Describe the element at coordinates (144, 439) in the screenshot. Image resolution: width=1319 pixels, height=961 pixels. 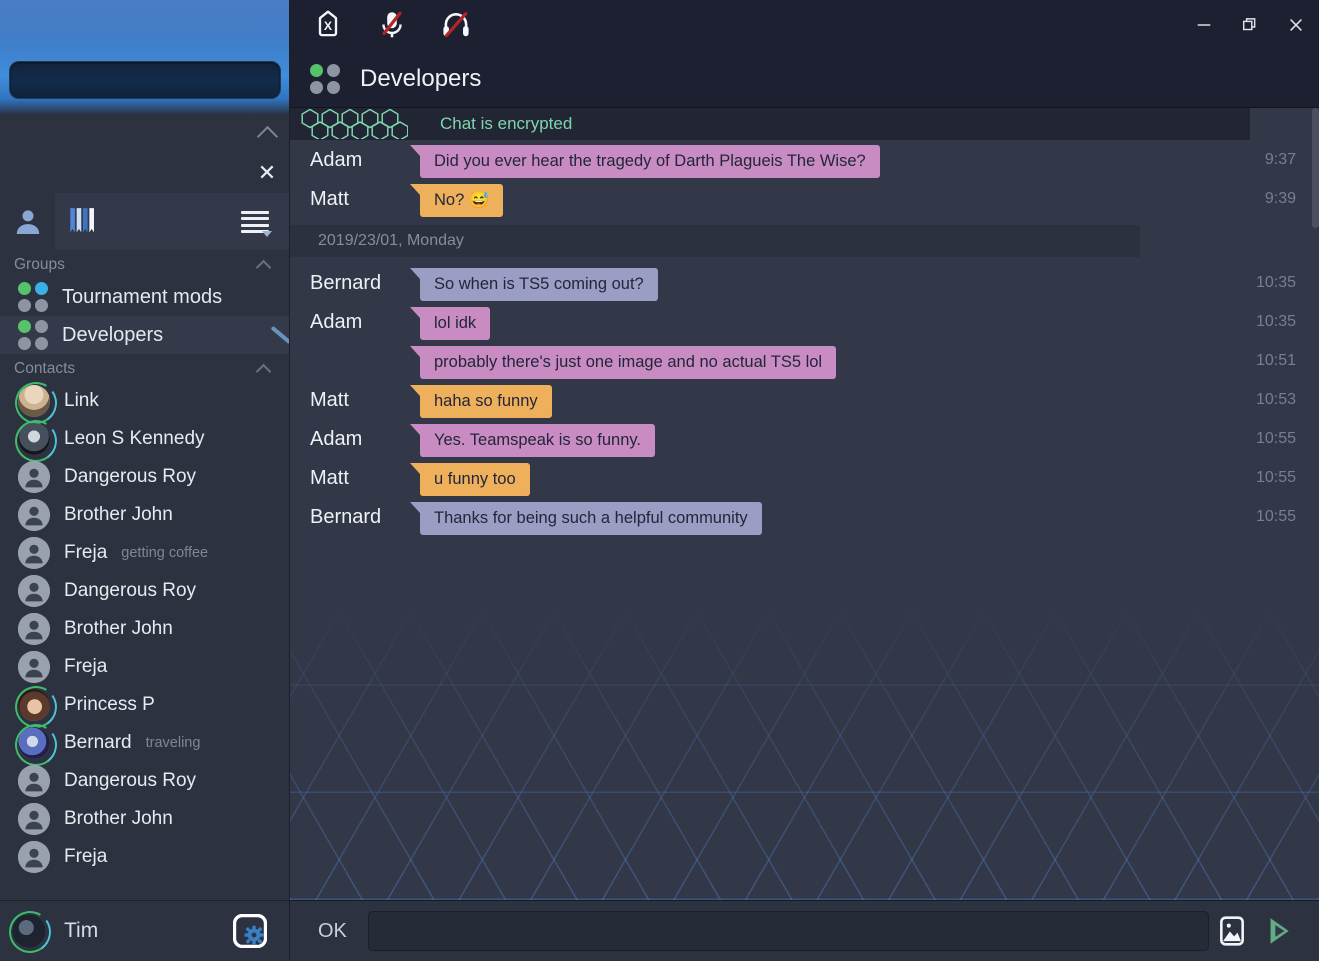
I see `sidebar-item-contact-leon-s-kennedy: Leon S Kennedy` at that location.